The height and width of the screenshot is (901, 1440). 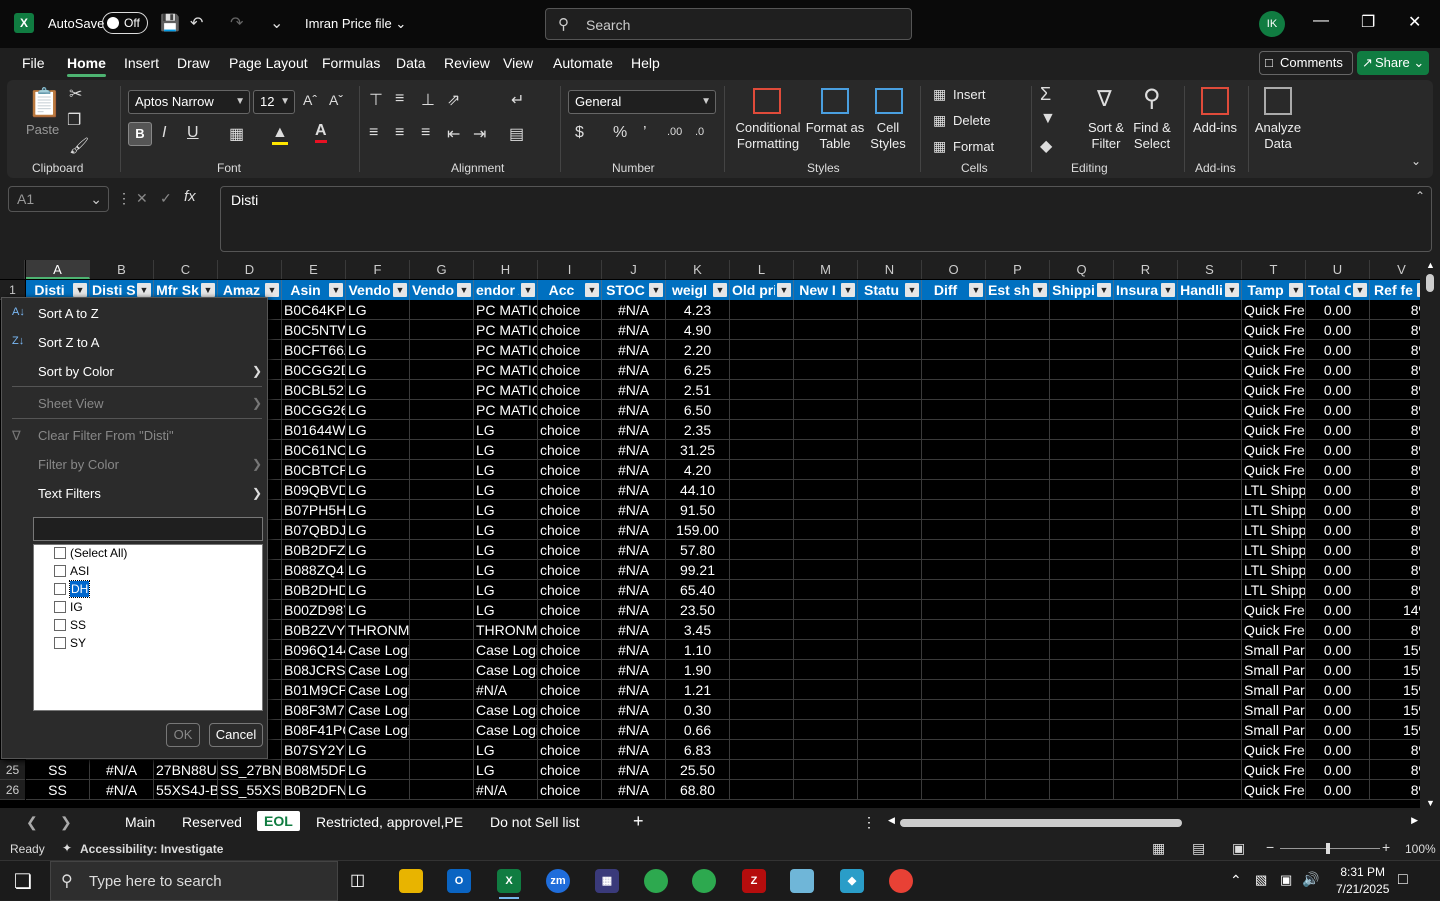 I want to click on cell: B08M5DFZ, so click(x=314, y=770).